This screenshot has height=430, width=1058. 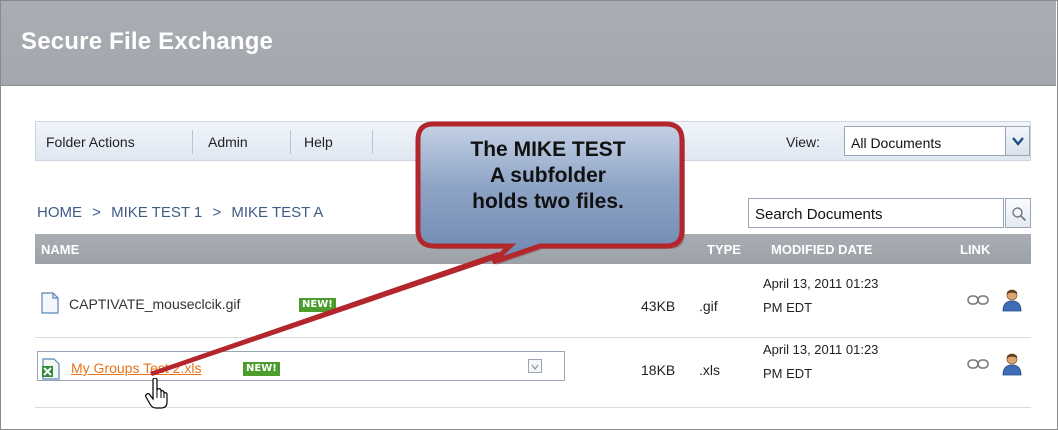 What do you see at coordinates (156, 393) in the screenshot?
I see `hand-cursor-icon` at bounding box center [156, 393].